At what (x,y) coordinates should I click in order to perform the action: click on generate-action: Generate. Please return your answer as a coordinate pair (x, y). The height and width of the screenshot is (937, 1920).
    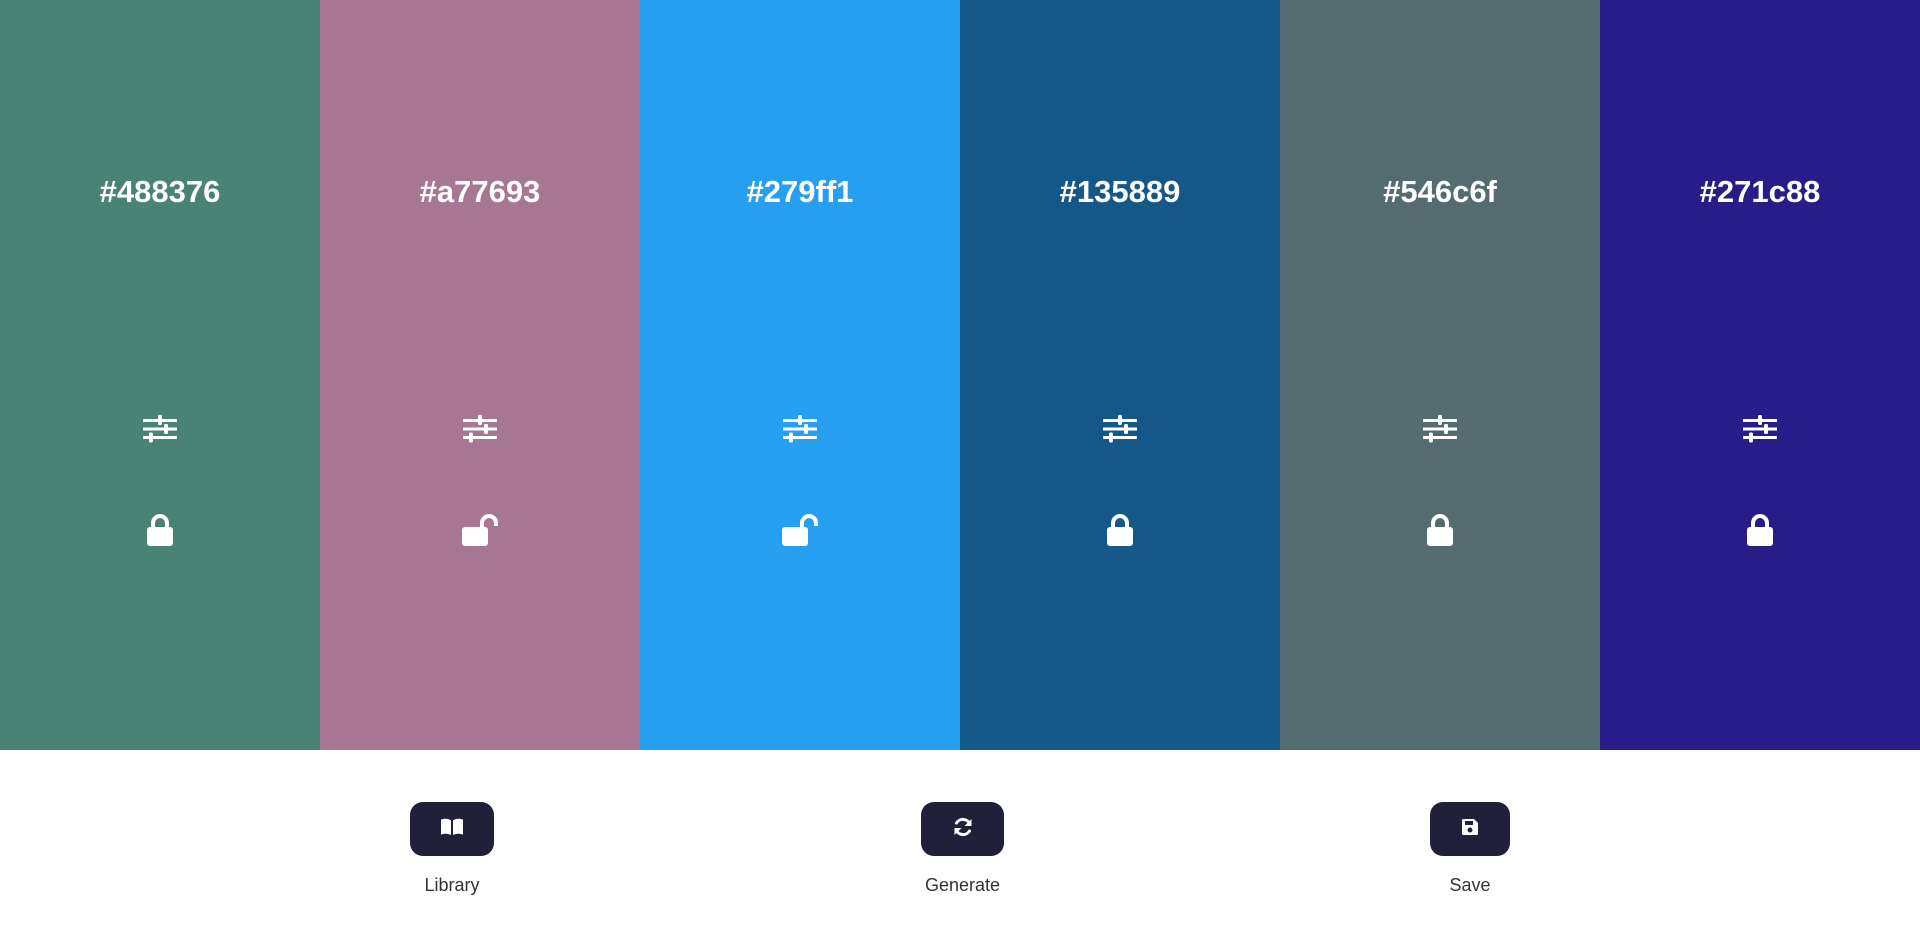
    Looking at the image, I should click on (962, 848).